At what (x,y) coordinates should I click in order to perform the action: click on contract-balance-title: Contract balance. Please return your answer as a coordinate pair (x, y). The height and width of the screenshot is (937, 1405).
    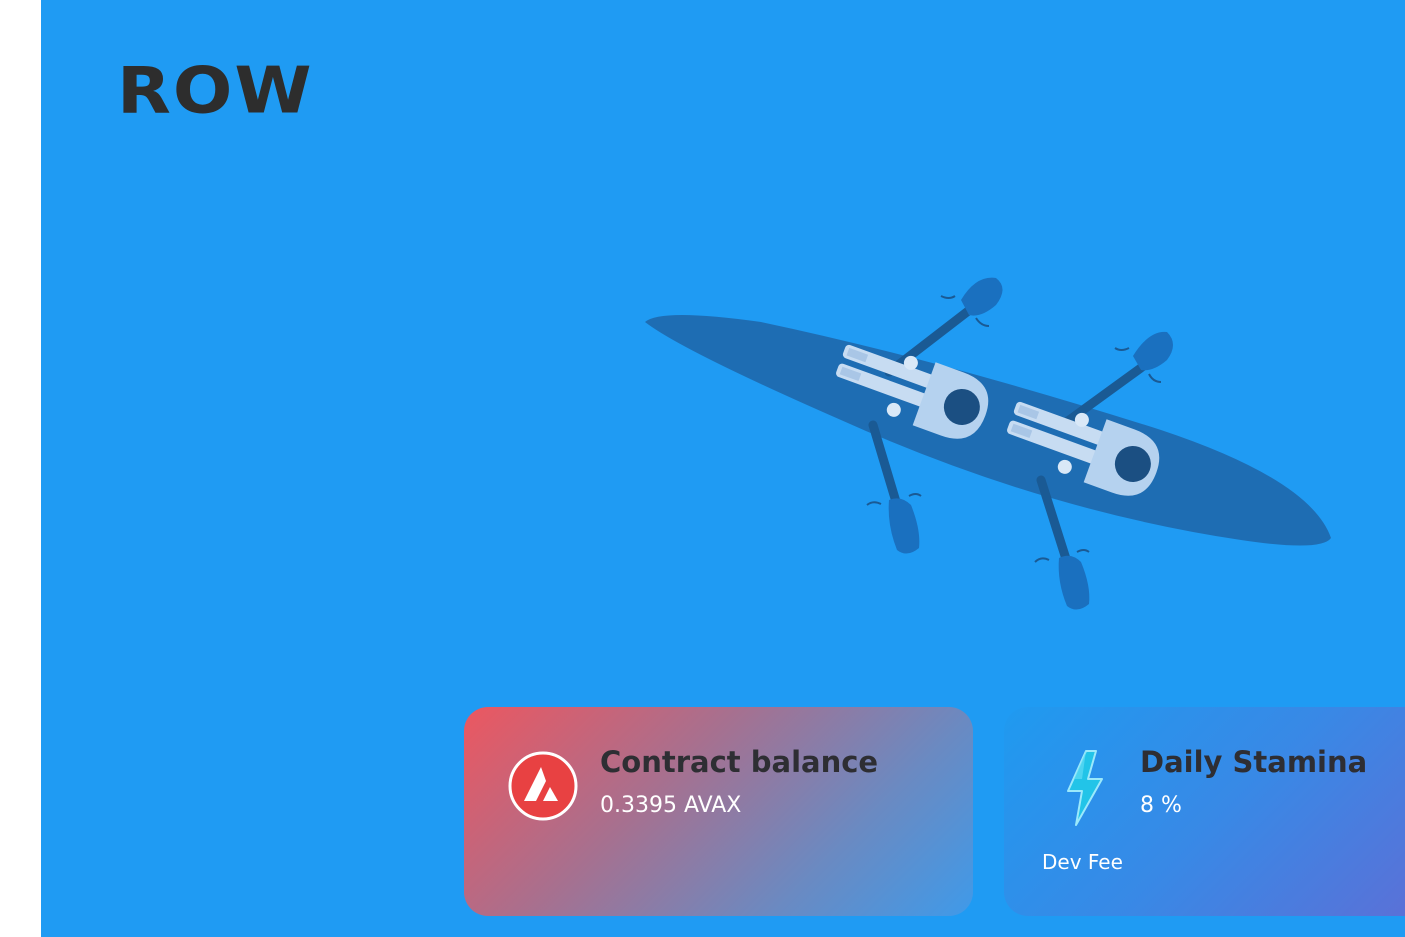
    Looking at the image, I should click on (739, 762).